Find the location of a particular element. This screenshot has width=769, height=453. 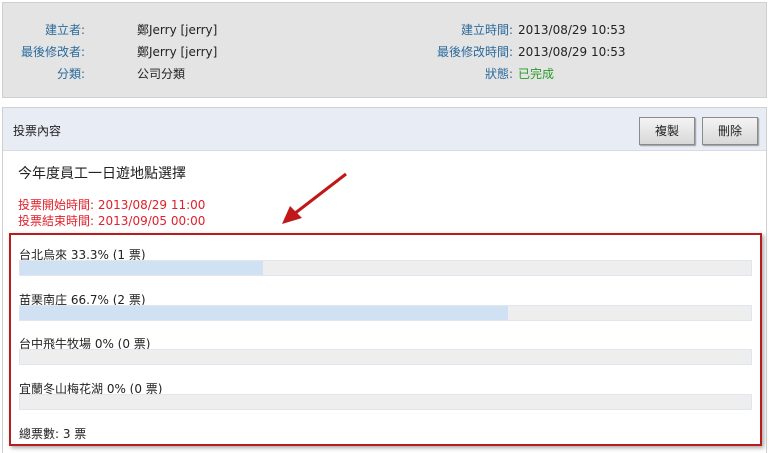

copy-button: 複製 is located at coordinates (667, 131).